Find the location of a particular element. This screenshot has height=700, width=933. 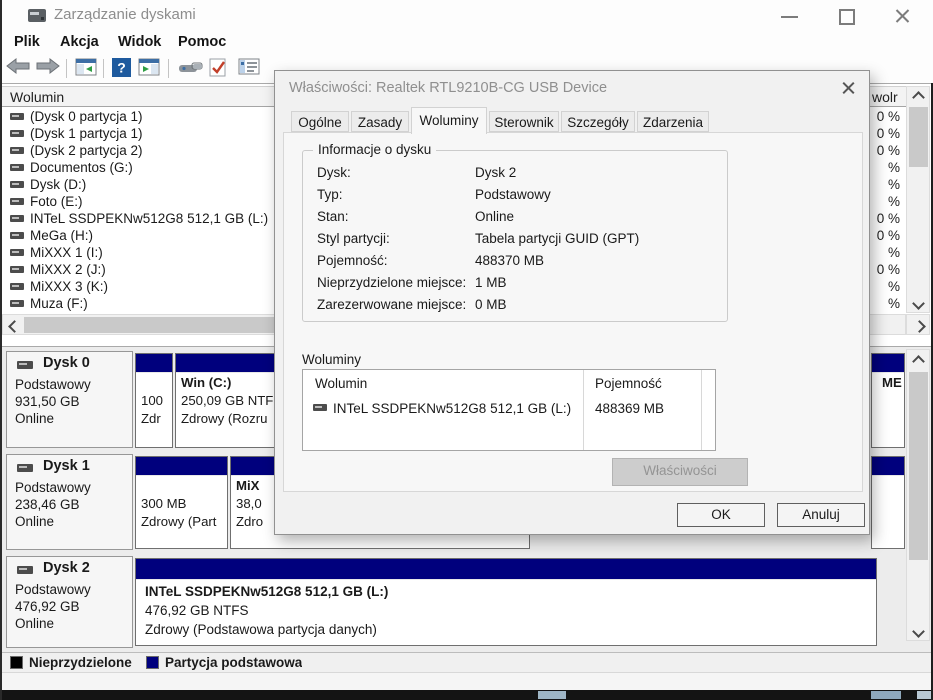

partition-title is located at coordinates (181, 486).